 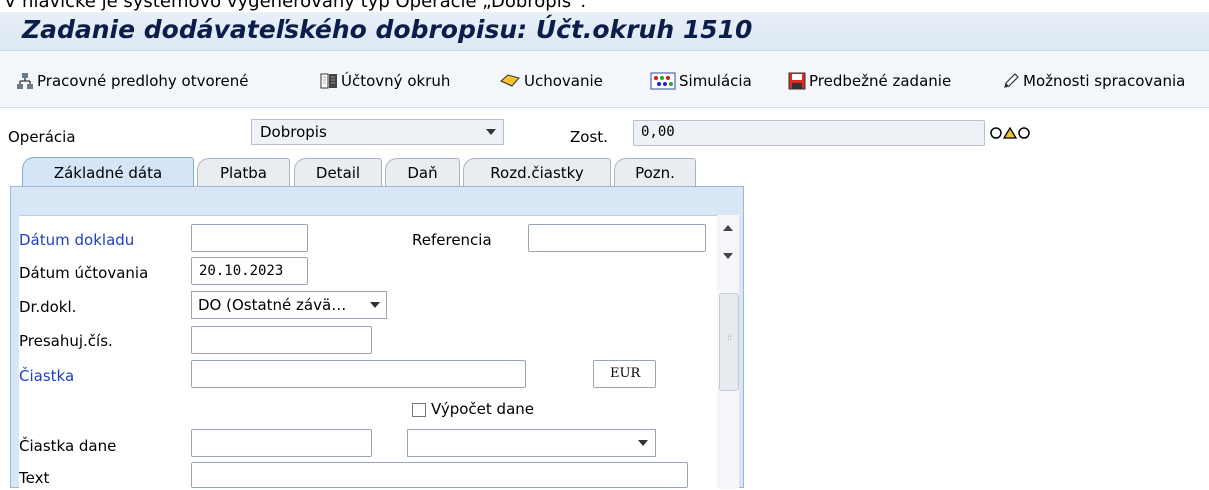 I want to click on company-code-label: Účtovný okruh, so click(x=396, y=81).